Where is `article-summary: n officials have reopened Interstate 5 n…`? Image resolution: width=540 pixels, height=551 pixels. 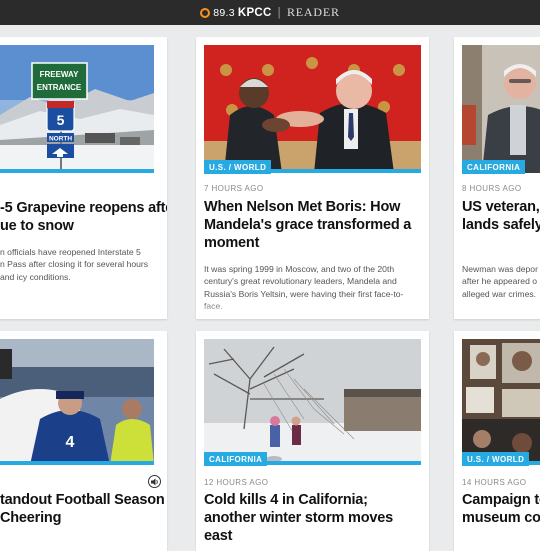 article-summary: n officials have reopened Interstate 5 n… is located at coordinates (74, 264).